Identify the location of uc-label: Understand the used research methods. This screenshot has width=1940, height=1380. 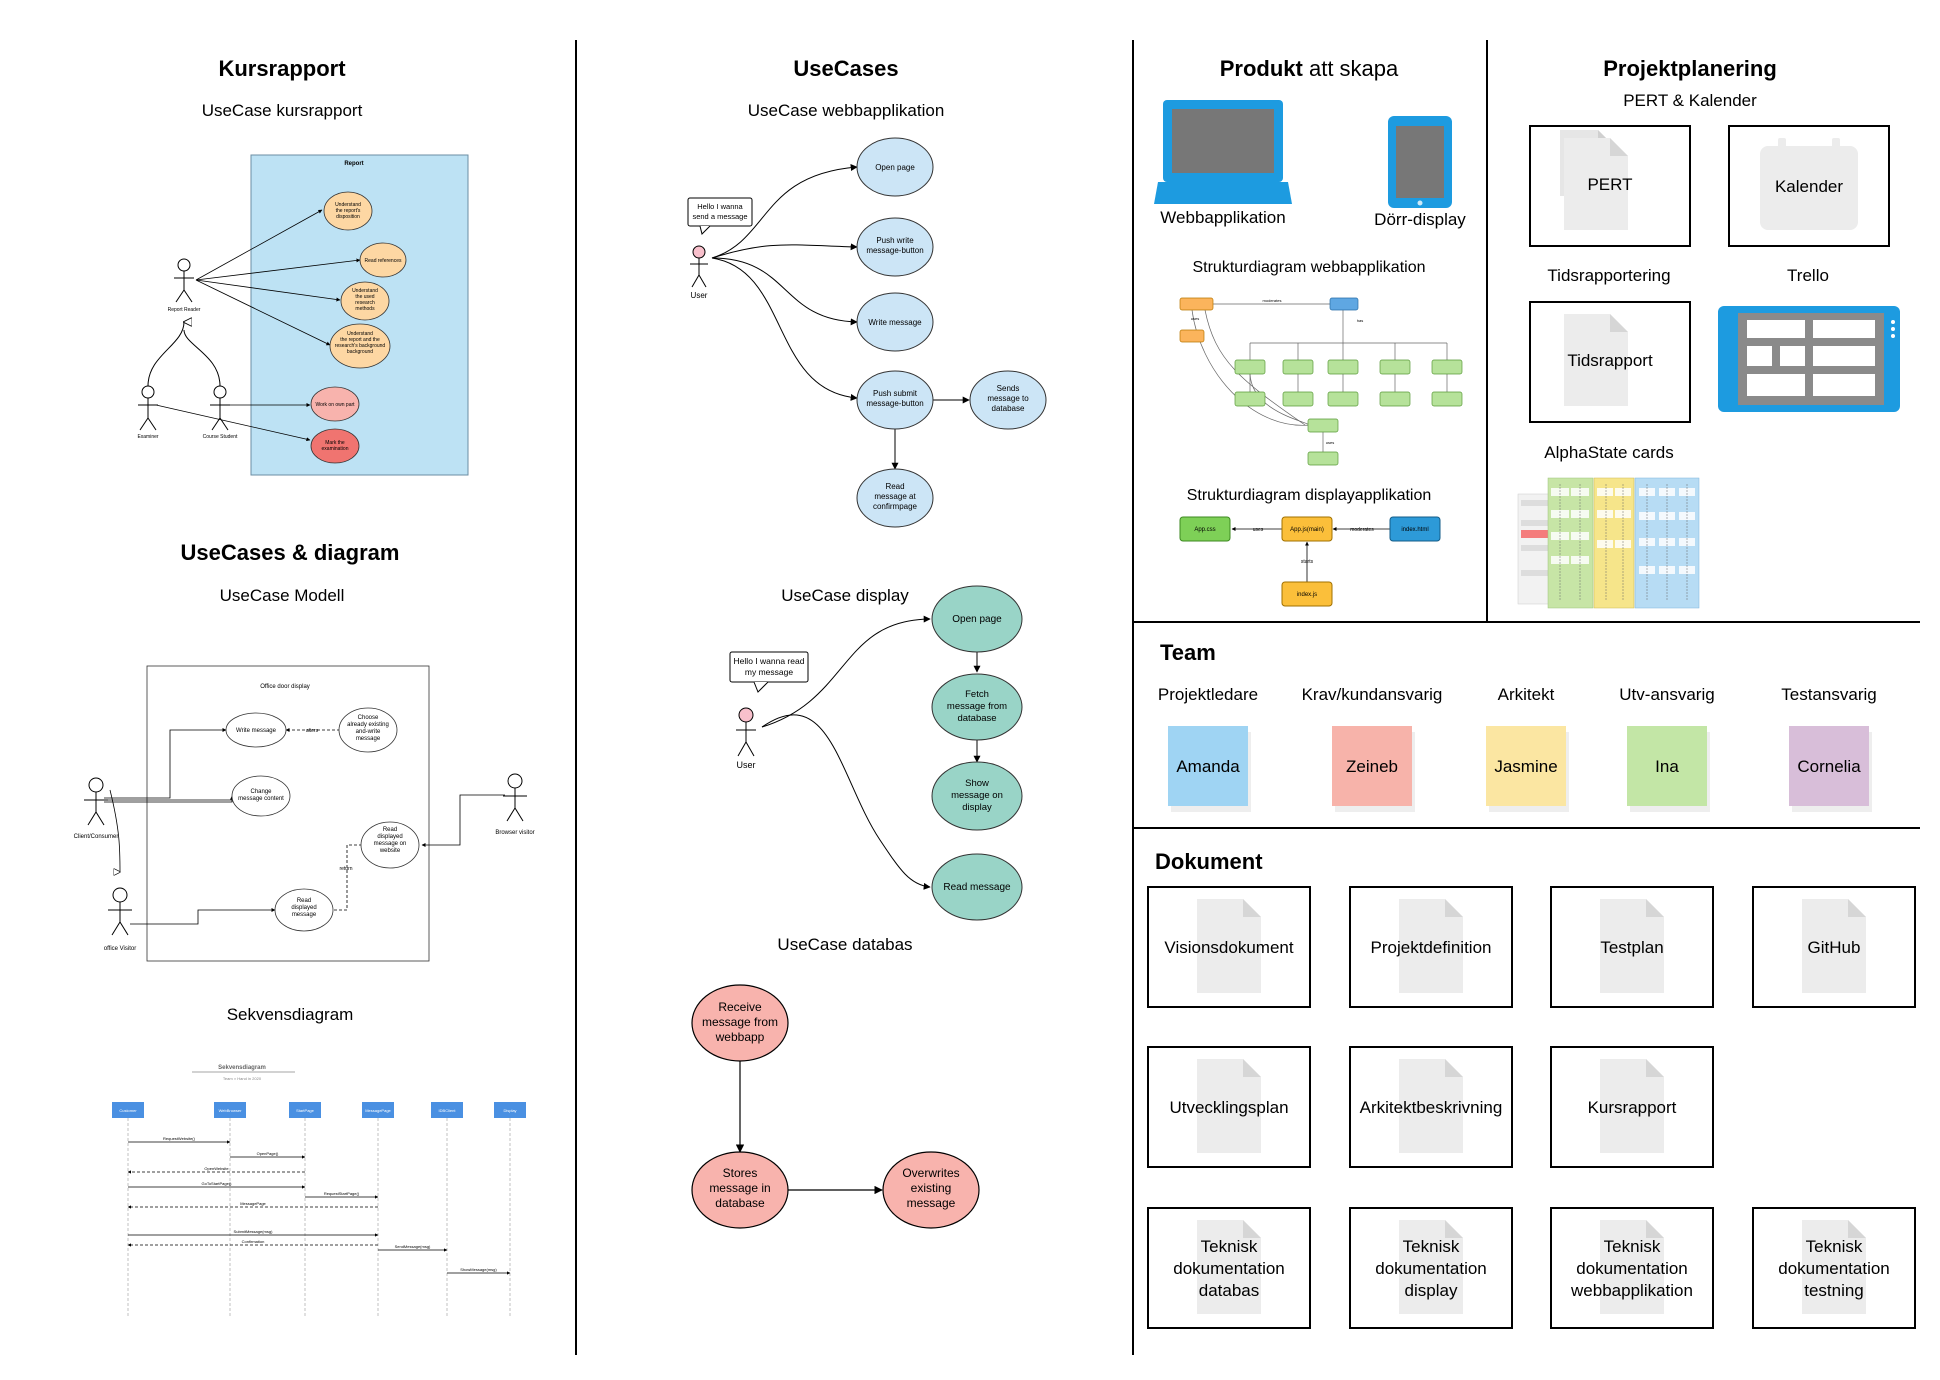
(365, 300).